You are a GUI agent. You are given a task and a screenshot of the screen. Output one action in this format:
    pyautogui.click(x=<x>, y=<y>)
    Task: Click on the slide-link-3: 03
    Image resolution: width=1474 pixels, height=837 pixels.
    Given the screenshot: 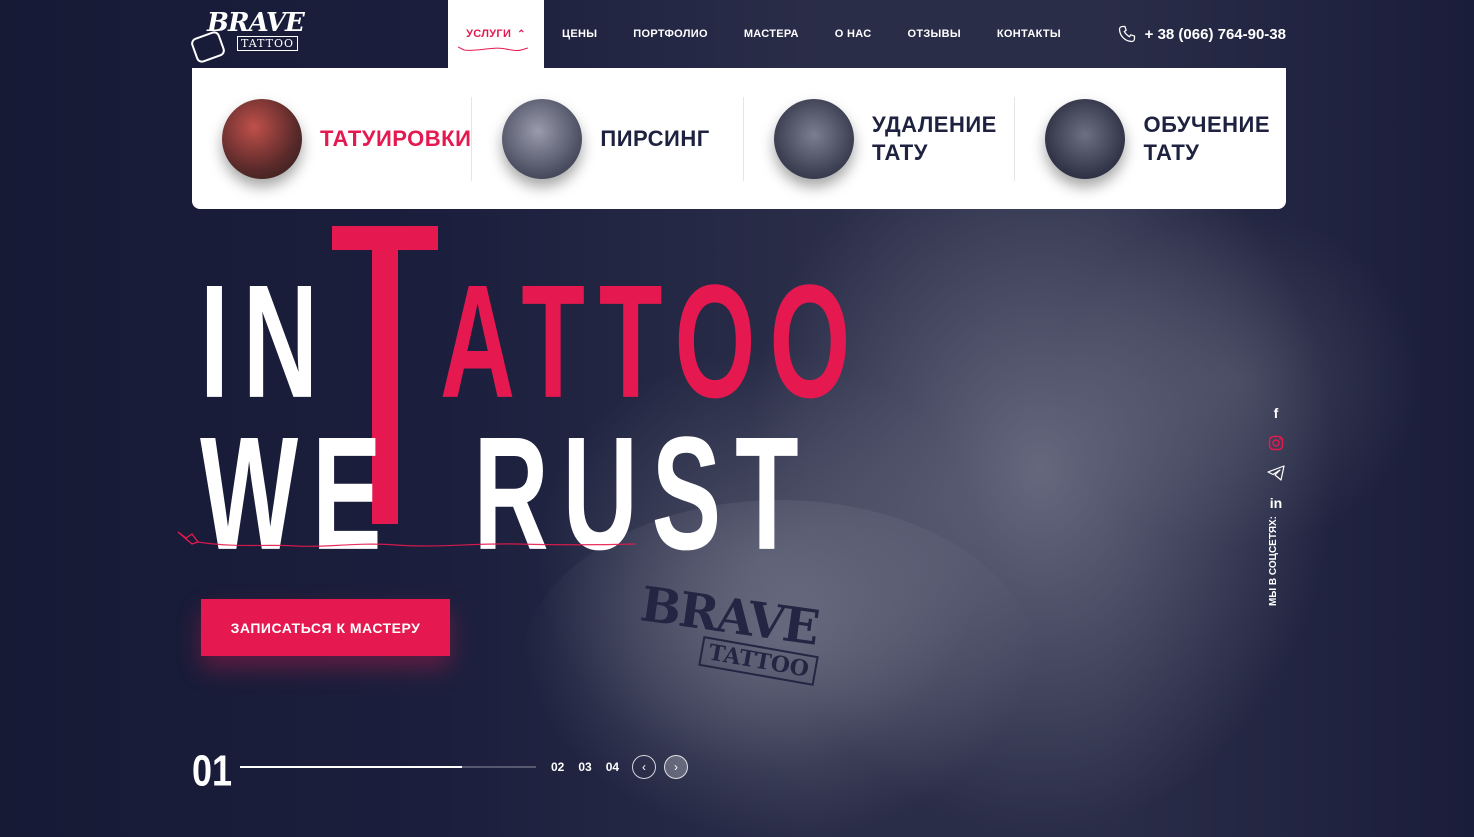 What is the action you would take?
    pyautogui.click(x=584, y=767)
    